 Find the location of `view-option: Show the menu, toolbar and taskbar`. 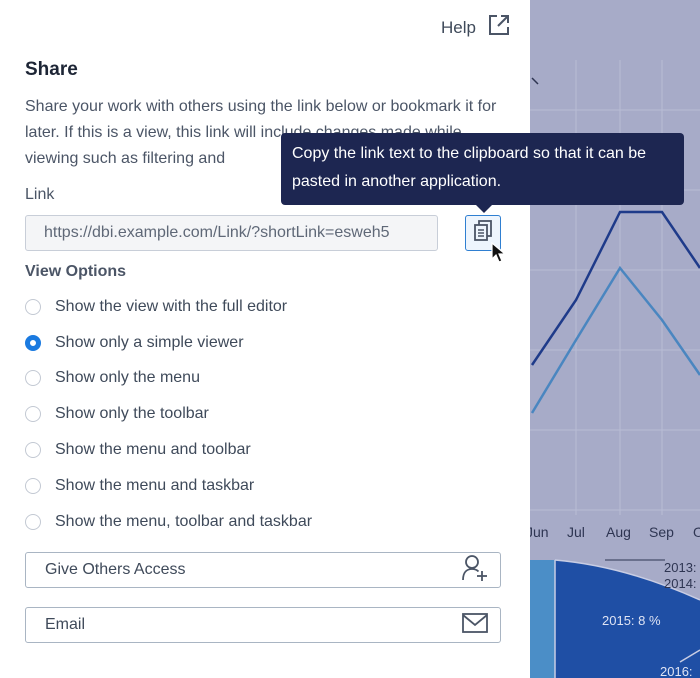

view-option: Show the menu, toolbar and taskbar is located at coordinates (168, 522).